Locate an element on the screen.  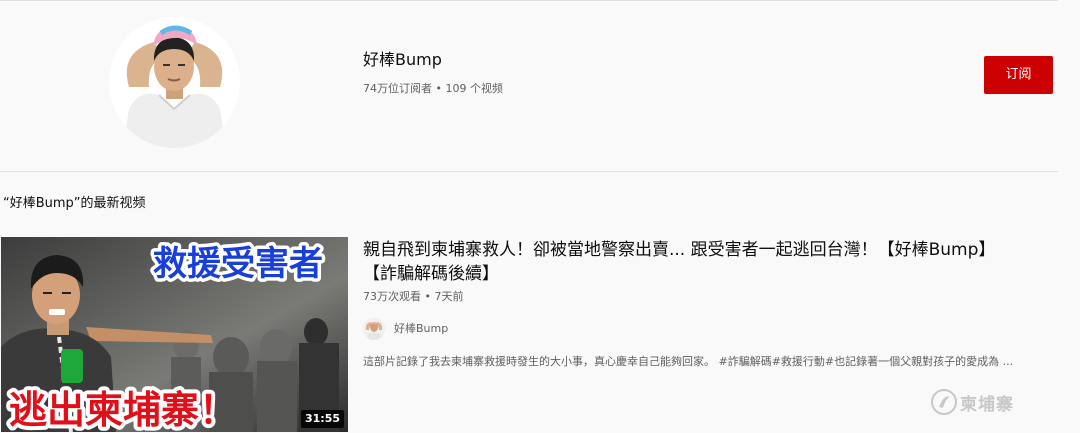
video-owner: 好棒Bump is located at coordinates (405, 329).